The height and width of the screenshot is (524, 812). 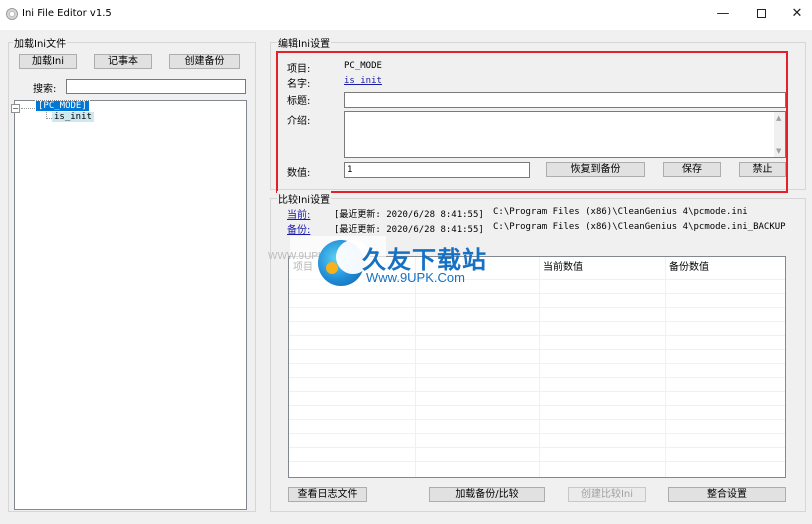 I want to click on column-header-backup-value: 备份数值, so click(x=725, y=268).